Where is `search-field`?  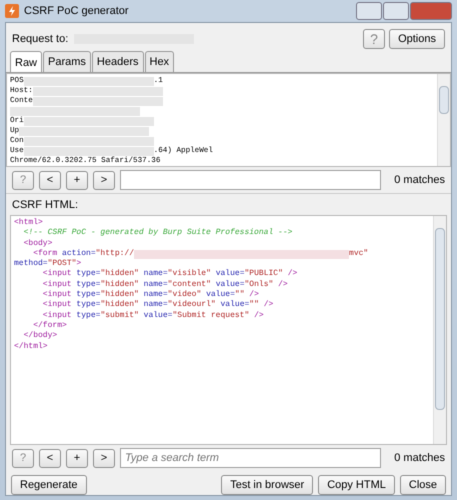 search-field is located at coordinates (251, 180).